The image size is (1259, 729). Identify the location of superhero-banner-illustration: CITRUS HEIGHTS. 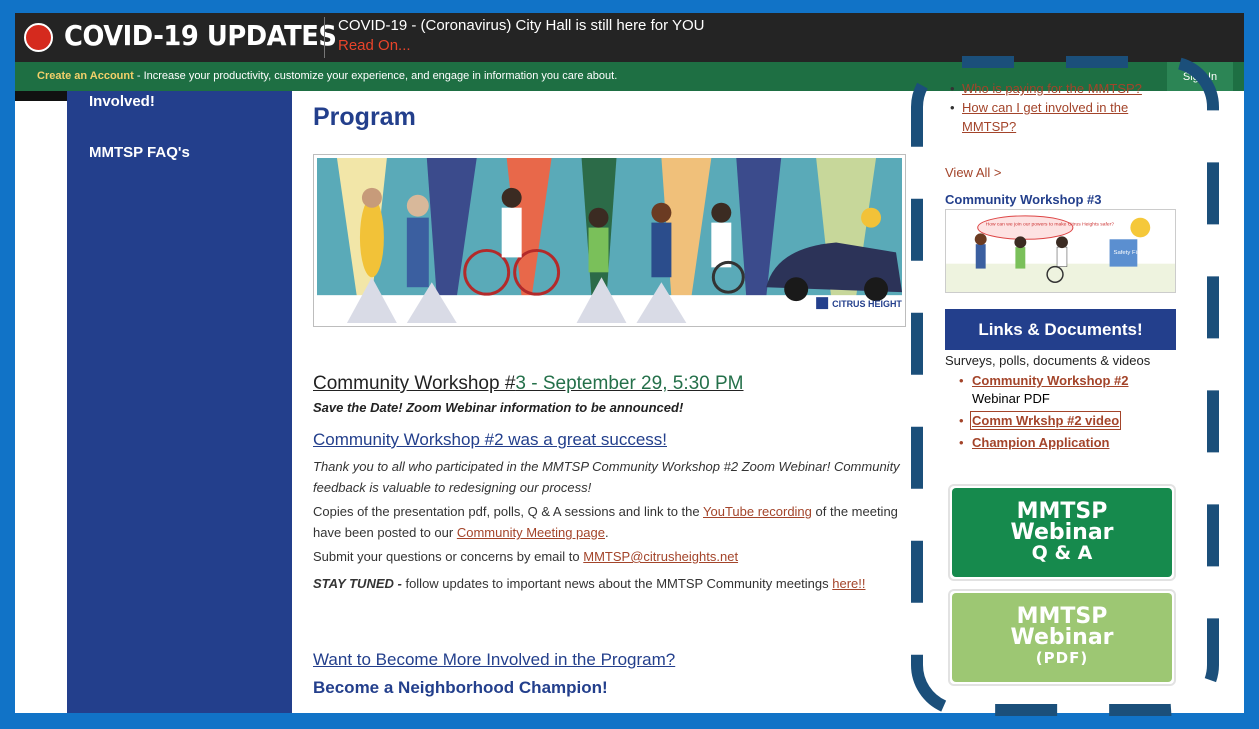
(609, 240).